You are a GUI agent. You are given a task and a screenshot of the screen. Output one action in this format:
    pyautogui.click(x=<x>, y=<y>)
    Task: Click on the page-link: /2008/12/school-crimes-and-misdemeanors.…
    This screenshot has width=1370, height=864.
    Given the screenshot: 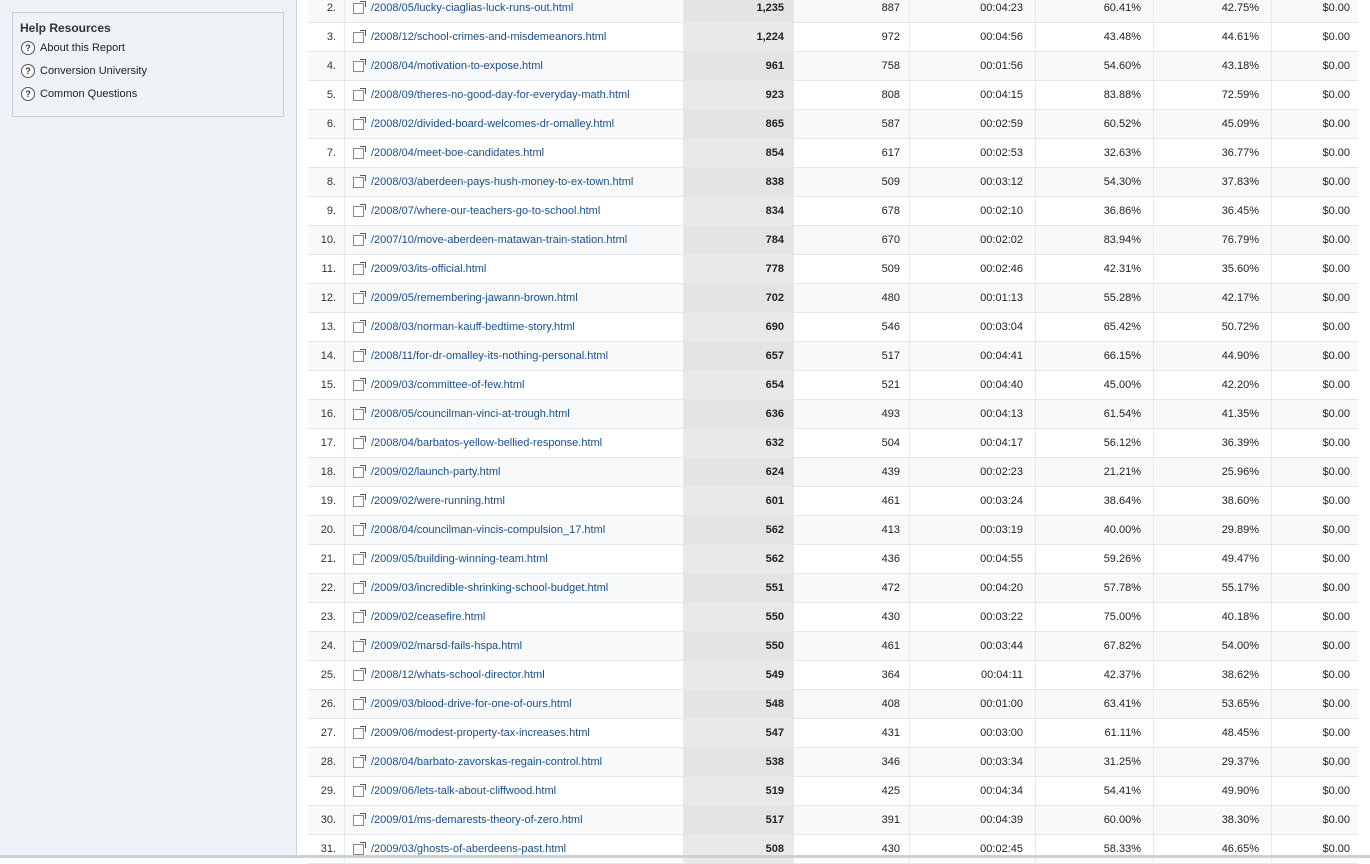 What is the action you would take?
    pyautogui.click(x=488, y=37)
    